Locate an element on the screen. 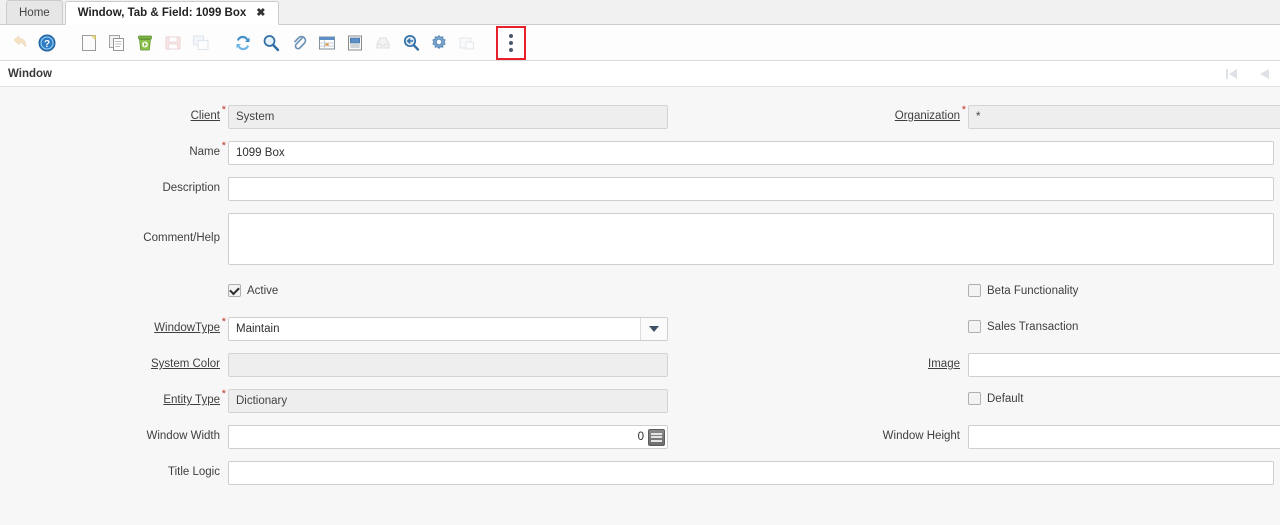  form-row-description: Description is located at coordinates (640, 195).